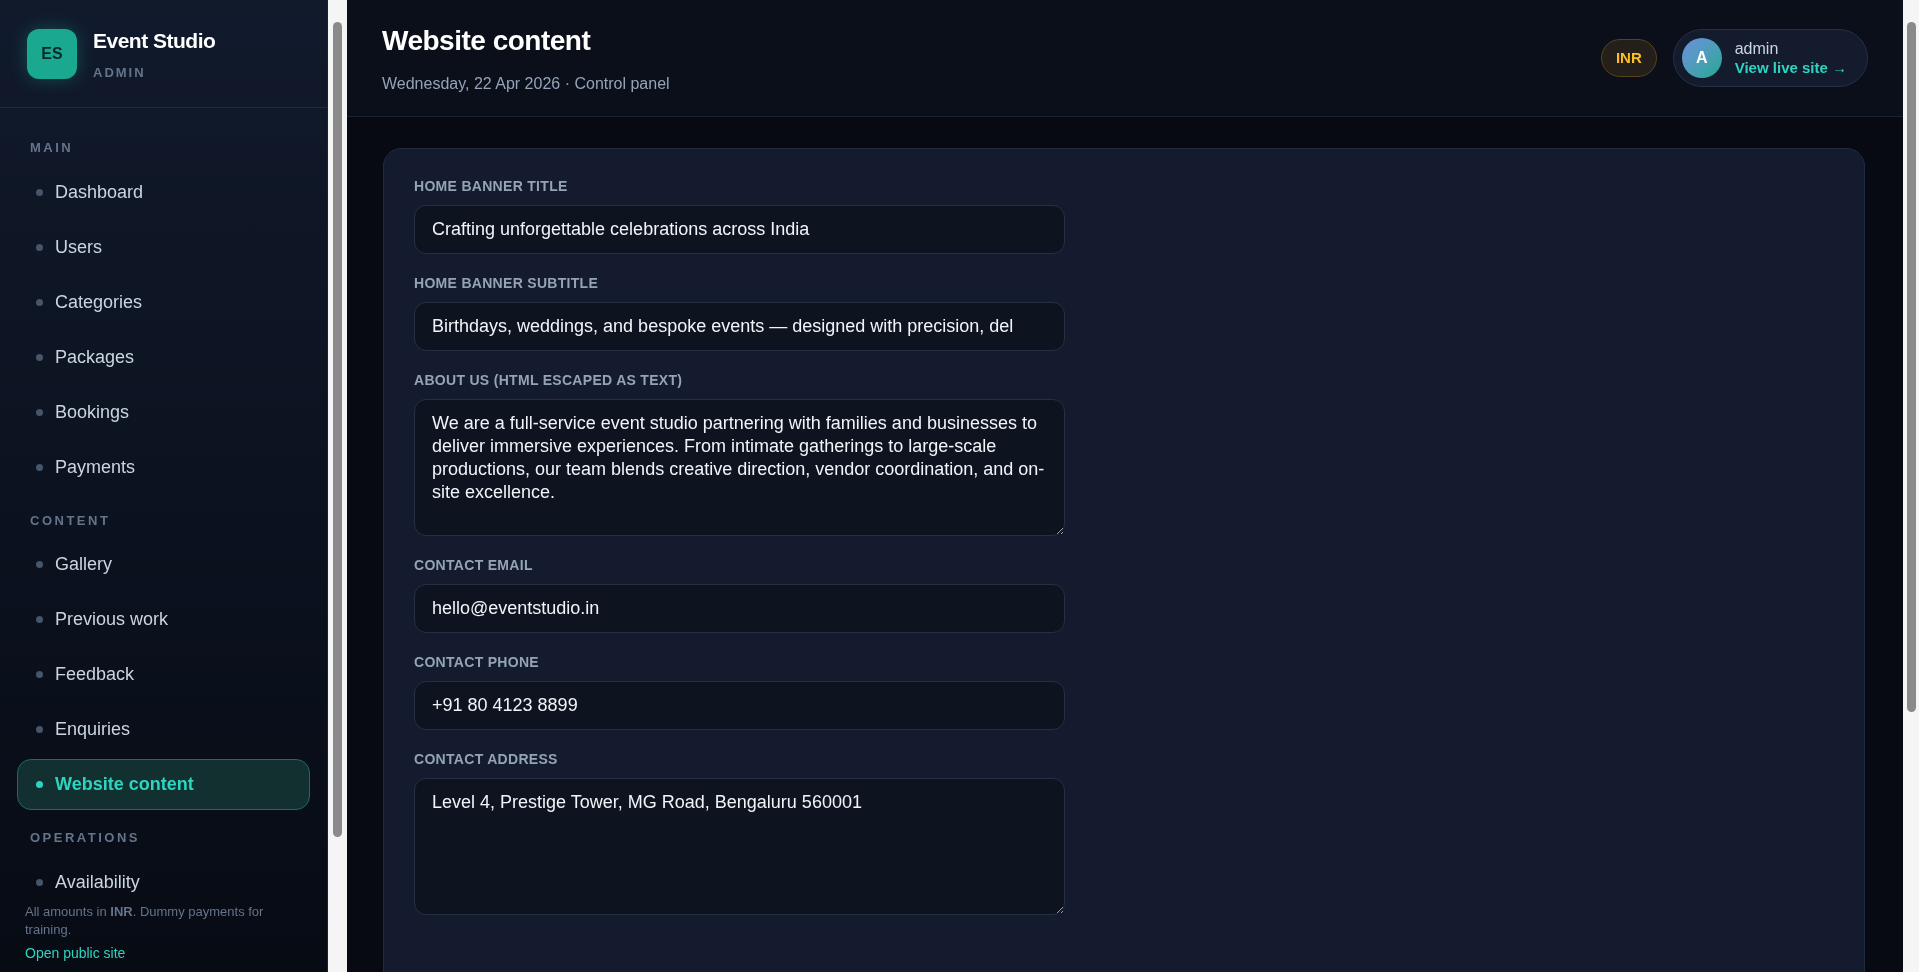 The width and height of the screenshot is (1919, 972). I want to click on public-site-link: Open public site, so click(163, 953).